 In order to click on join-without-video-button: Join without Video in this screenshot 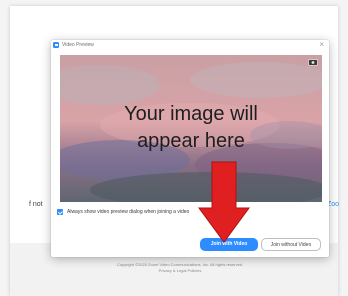, I will do `click(291, 244)`.